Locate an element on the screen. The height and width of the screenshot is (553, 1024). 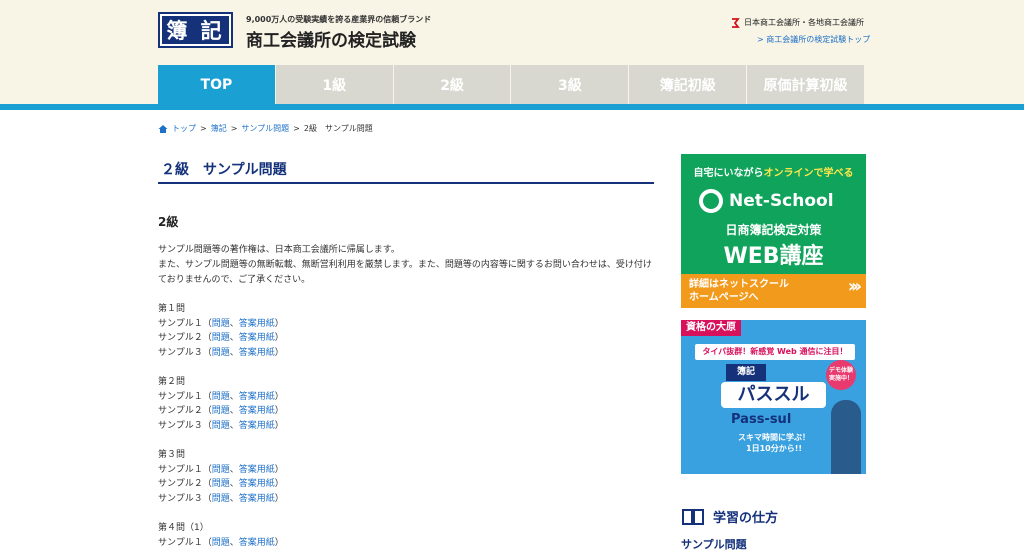
sample-row: サンプル３（問題、答案用紙） is located at coordinates (221, 353).